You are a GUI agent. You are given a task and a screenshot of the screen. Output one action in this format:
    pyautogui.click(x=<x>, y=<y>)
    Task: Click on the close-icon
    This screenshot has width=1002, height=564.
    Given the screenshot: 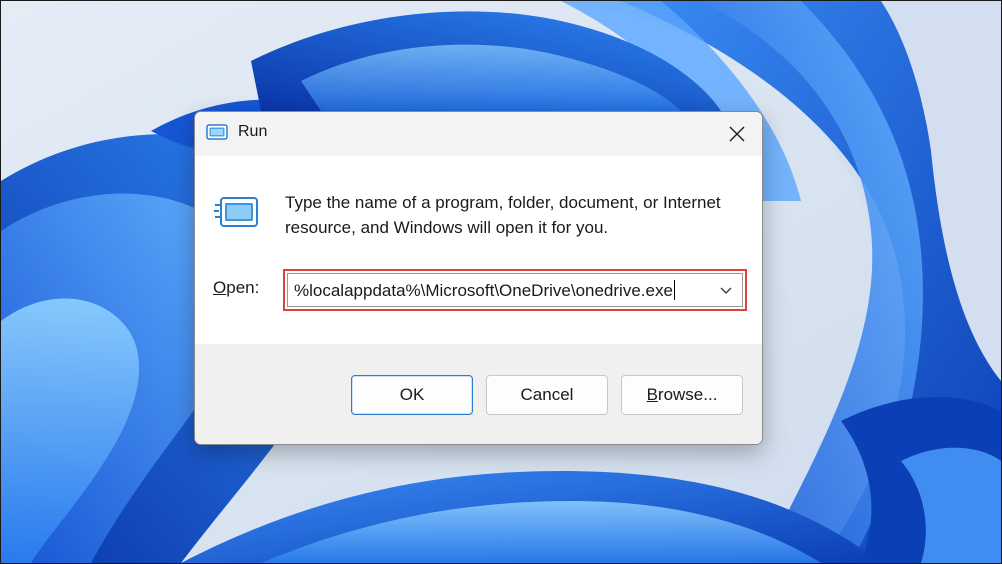 What is the action you would take?
    pyautogui.click(x=737, y=134)
    